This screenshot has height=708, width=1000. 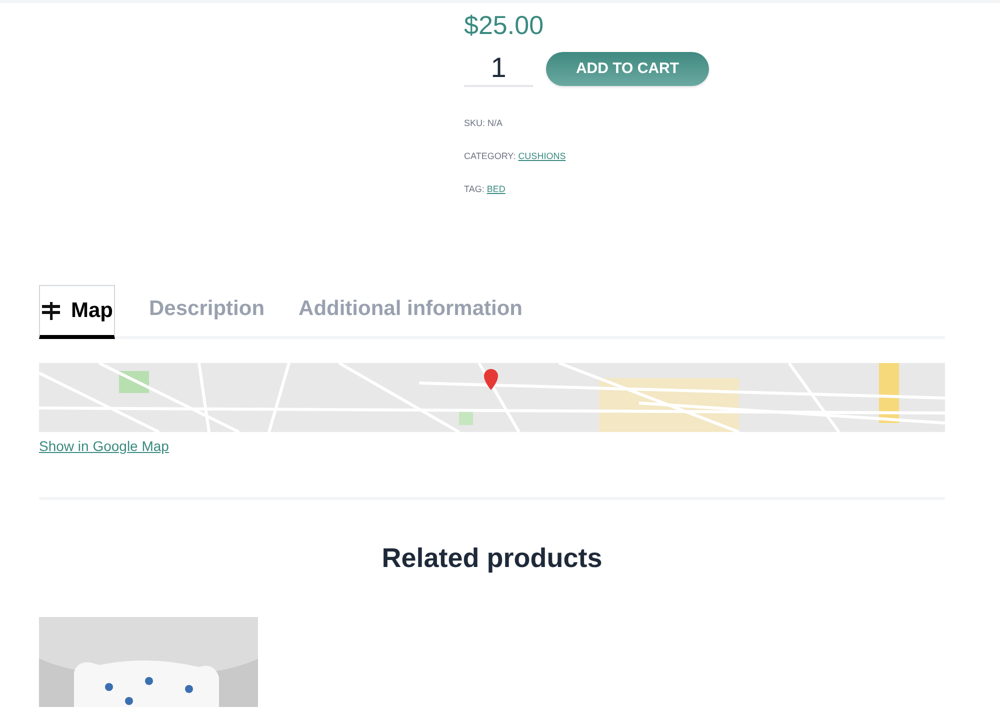 What do you see at coordinates (410, 309) in the screenshot?
I see `tab: Additional information` at bounding box center [410, 309].